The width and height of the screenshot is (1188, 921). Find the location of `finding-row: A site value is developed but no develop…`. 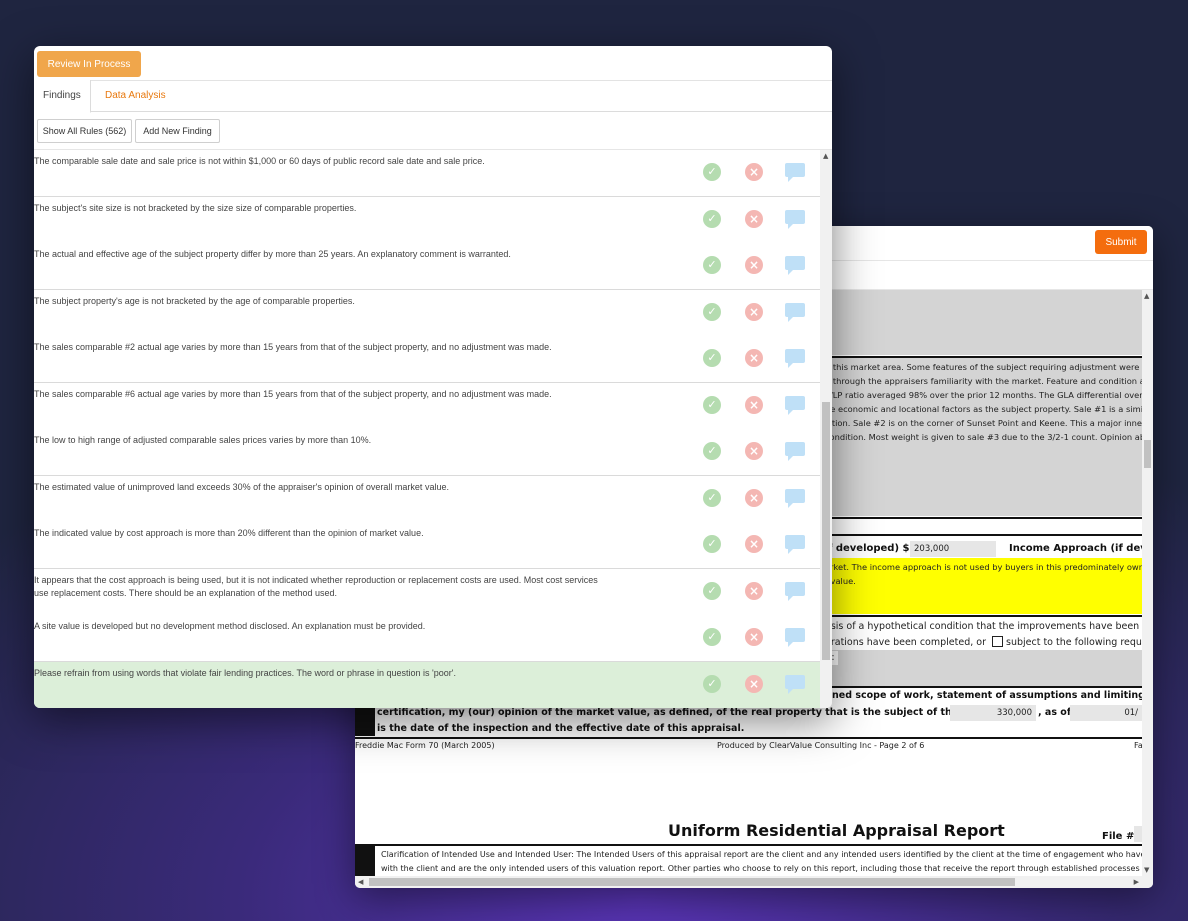

finding-row: A site value is developed but no develop… is located at coordinates (427, 638).